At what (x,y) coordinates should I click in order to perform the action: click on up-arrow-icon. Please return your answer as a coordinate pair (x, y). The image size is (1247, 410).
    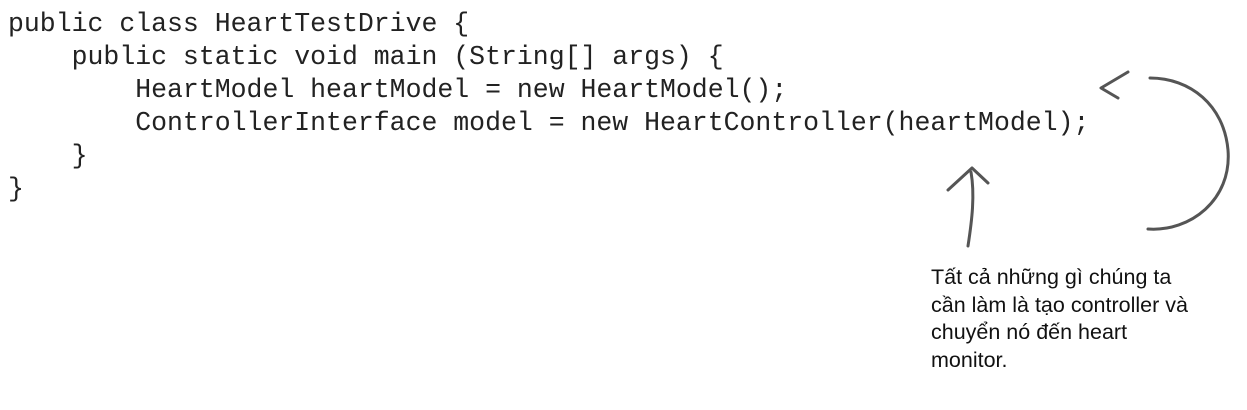
    Looking at the image, I should click on (970, 209).